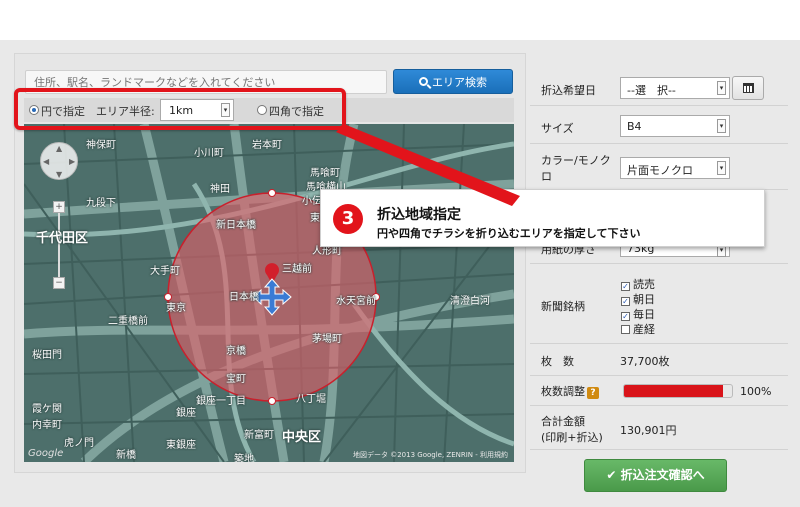  I want to click on count-value: 37,700枚, so click(645, 361).